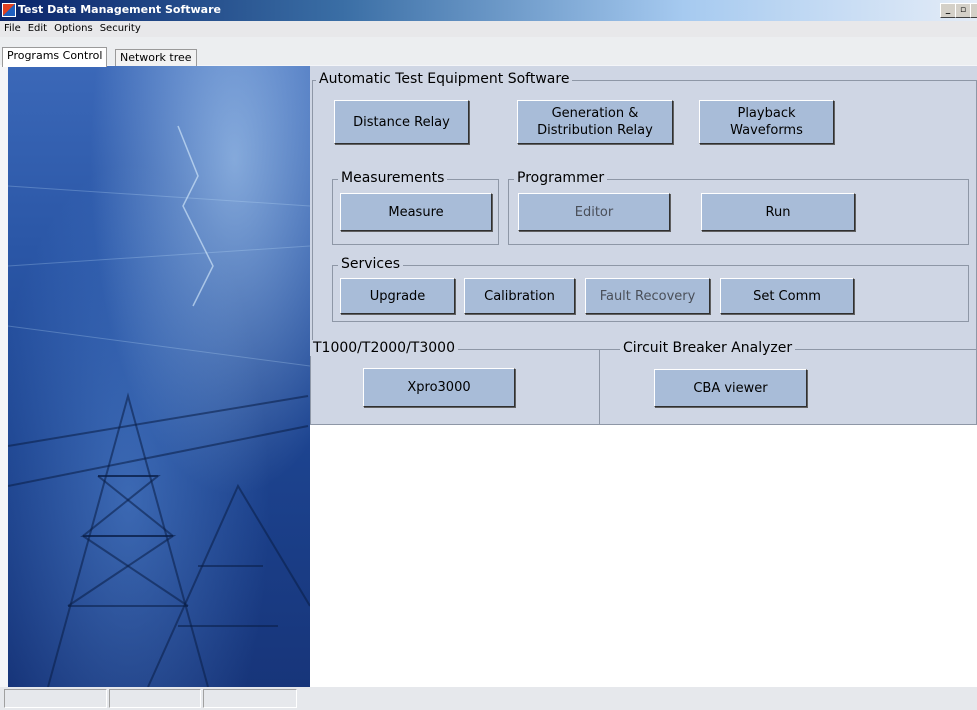 This screenshot has height=710, width=977. Describe the element at coordinates (393, 178) in the screenshot. I see `measurements-legend: Measurements` at that location.